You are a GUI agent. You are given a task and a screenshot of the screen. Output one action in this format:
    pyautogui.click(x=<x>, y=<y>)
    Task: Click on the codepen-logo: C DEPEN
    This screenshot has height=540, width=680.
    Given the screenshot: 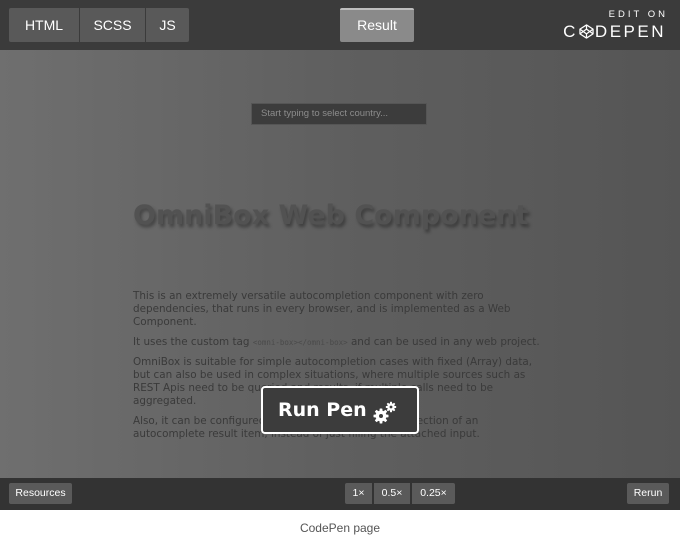 What is the action you would take?
    pyautogui.click(x=611, y=32)
    